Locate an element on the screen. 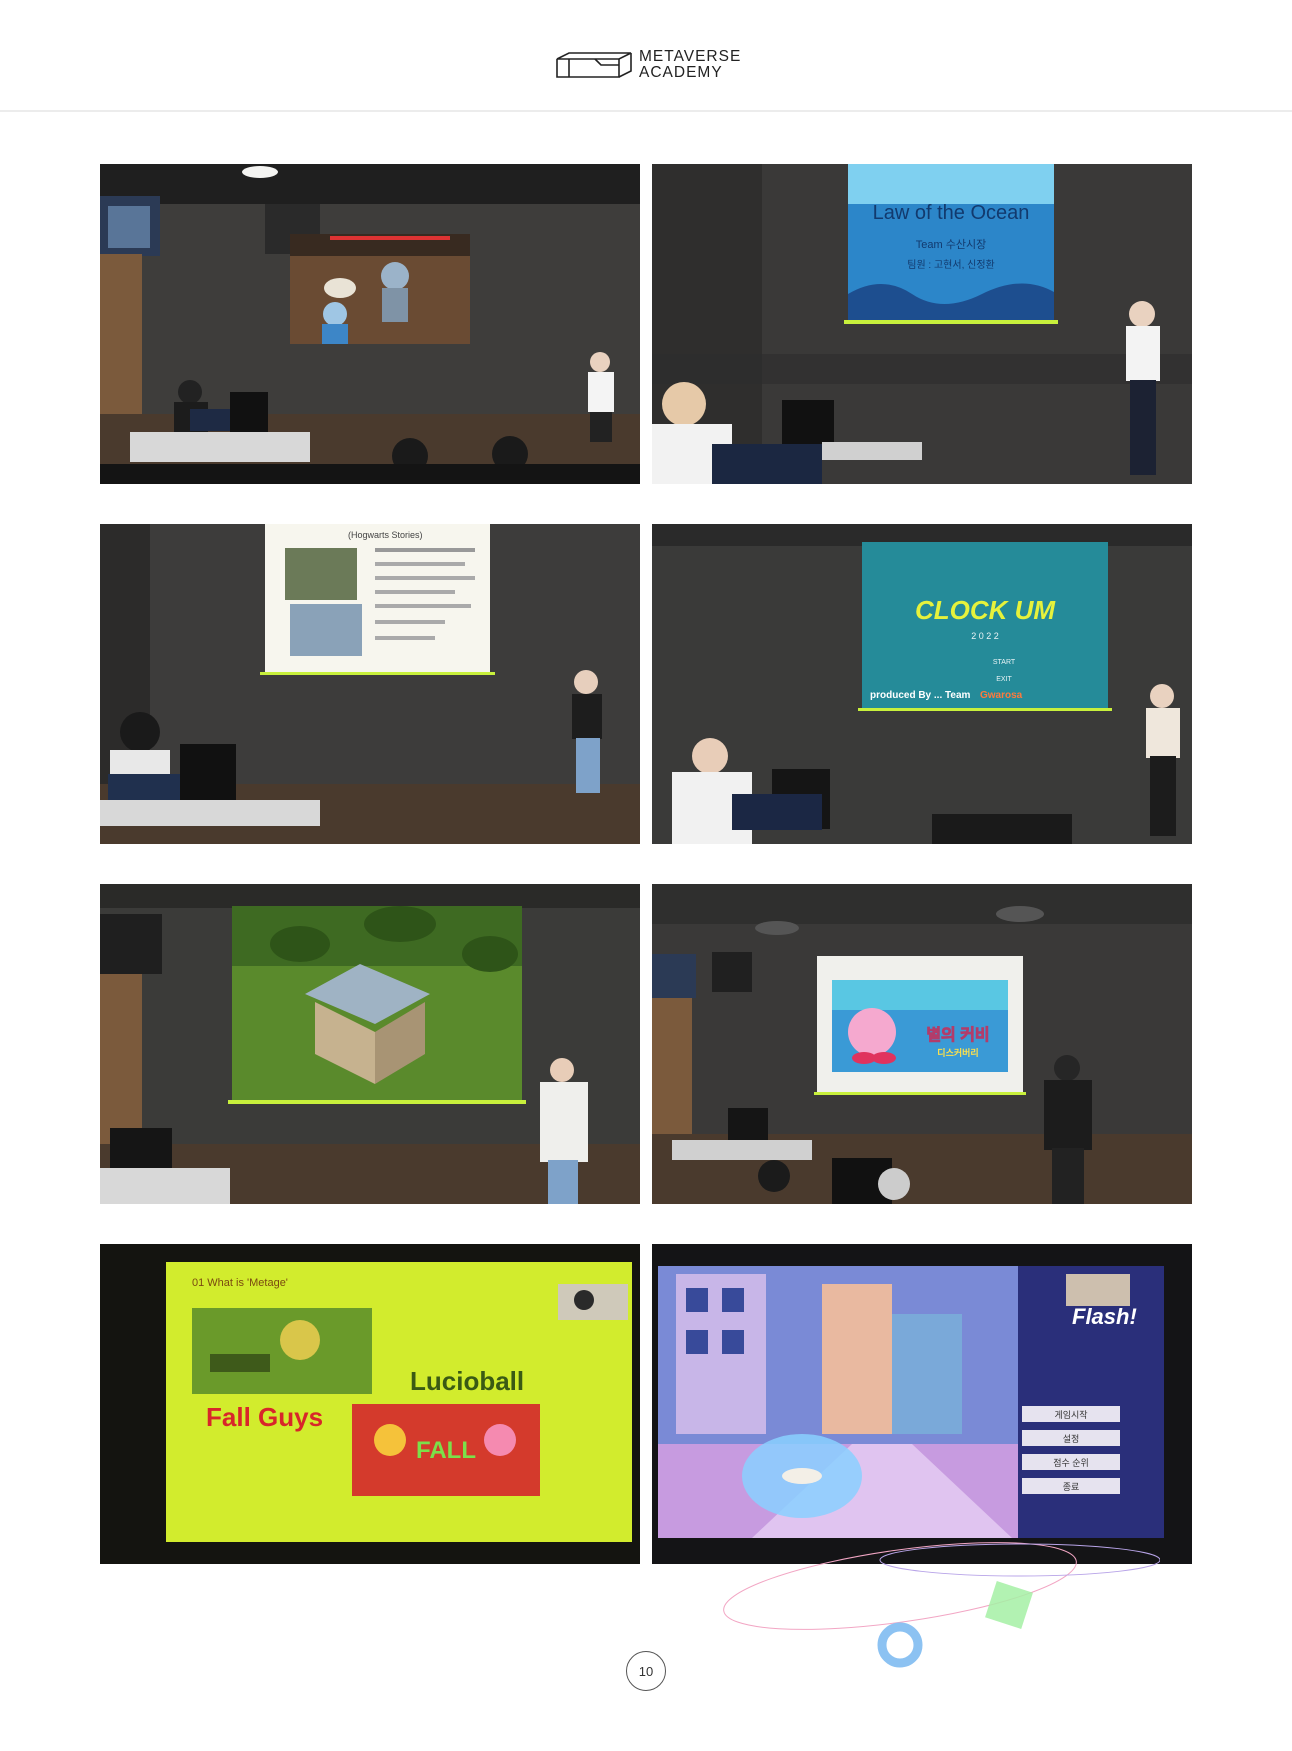  clockum-start: START is located at coordinates (1004, 662).